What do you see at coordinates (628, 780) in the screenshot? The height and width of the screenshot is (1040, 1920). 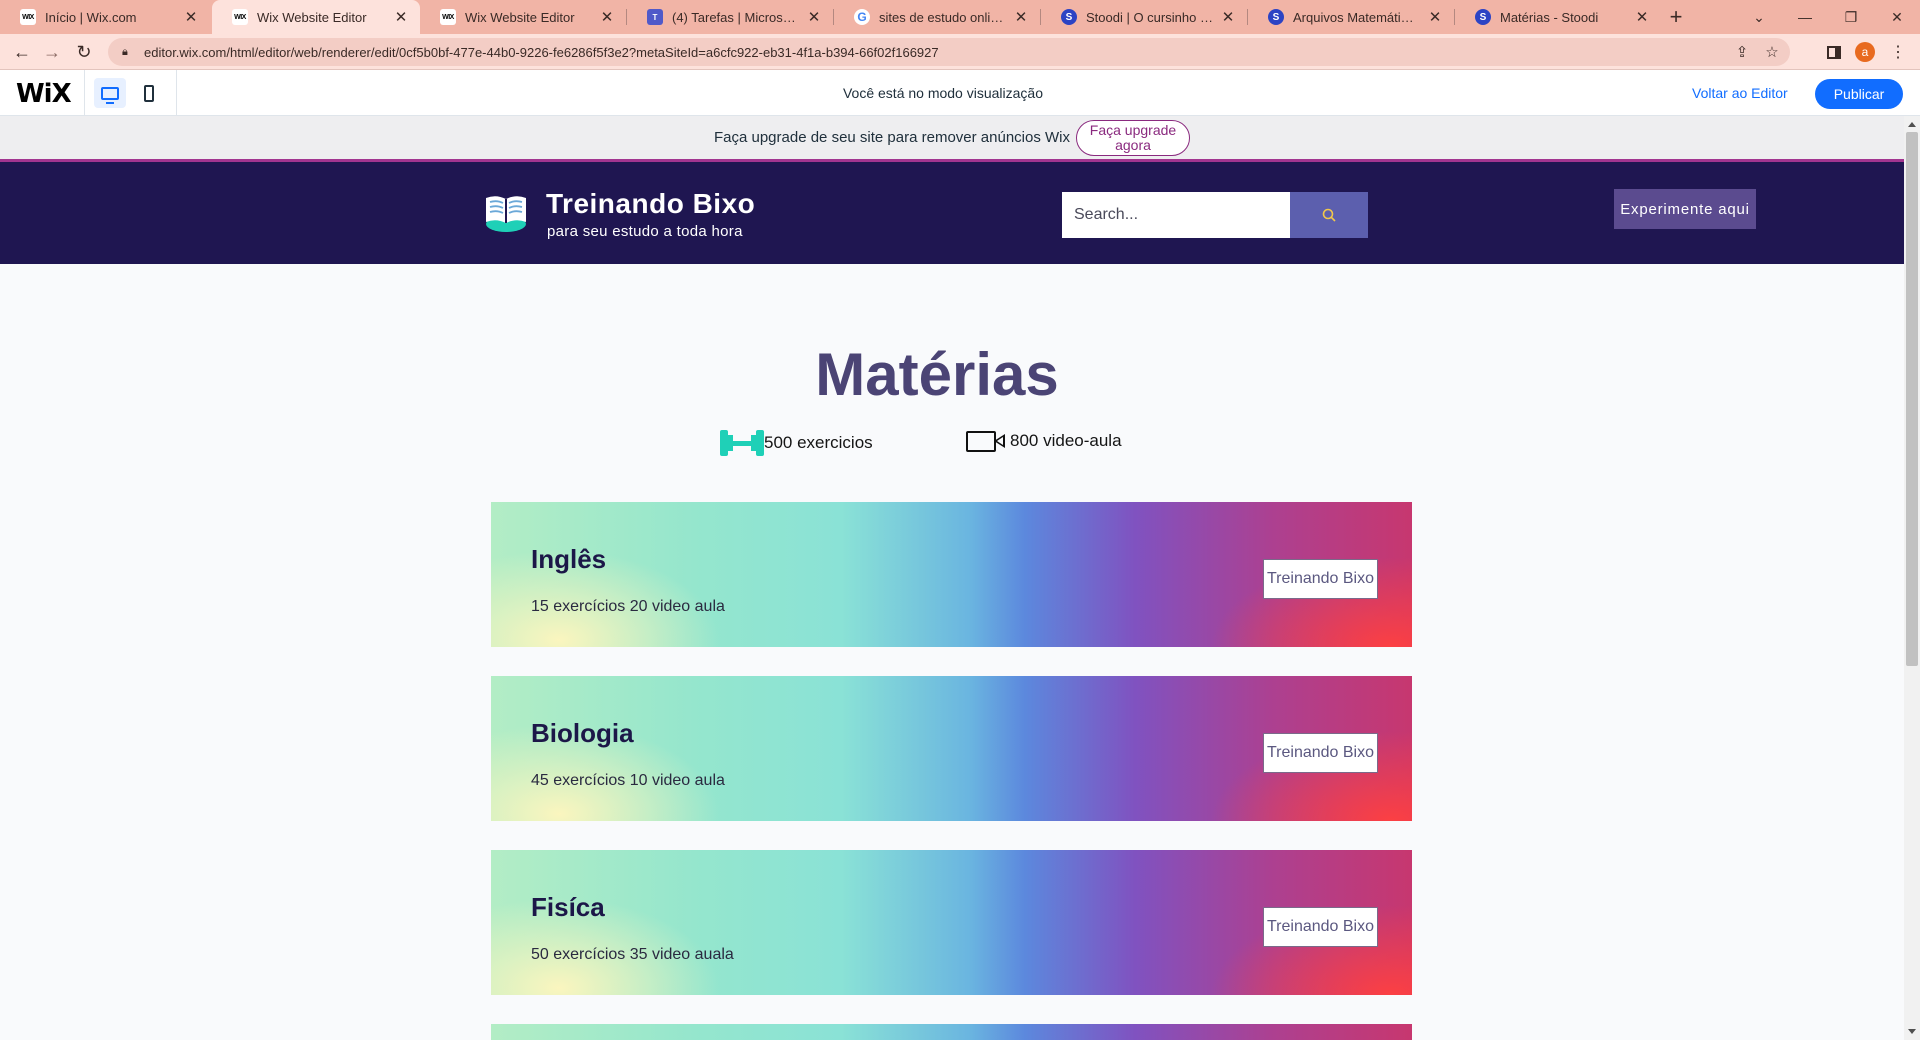 I see `subject-info: 45 exercícios 10 video aula` at bounding box center [628, 780].